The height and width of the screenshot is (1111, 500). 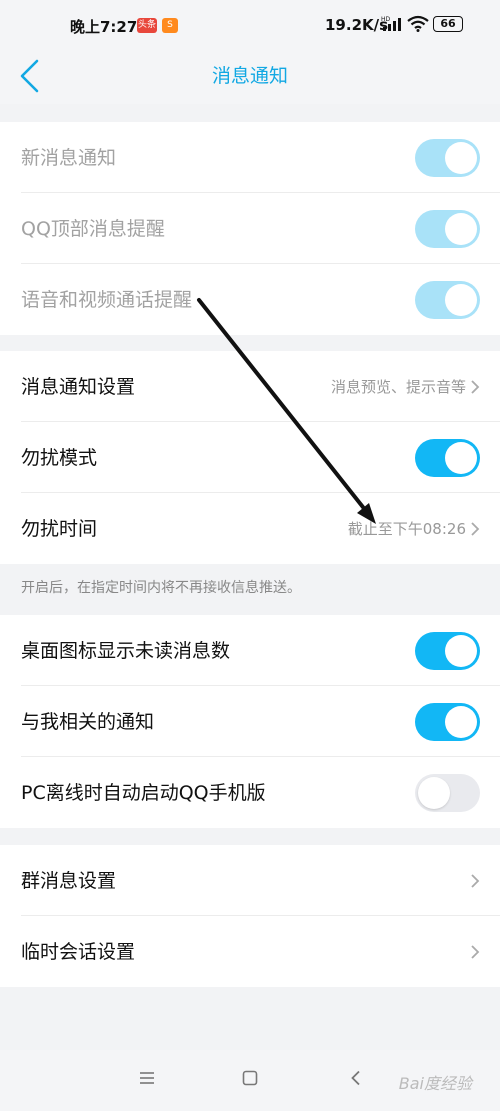 What do you see at coordinates (418, 23) in the screenshot?
I see `wifi-icon` at bounding box center [418, 23].